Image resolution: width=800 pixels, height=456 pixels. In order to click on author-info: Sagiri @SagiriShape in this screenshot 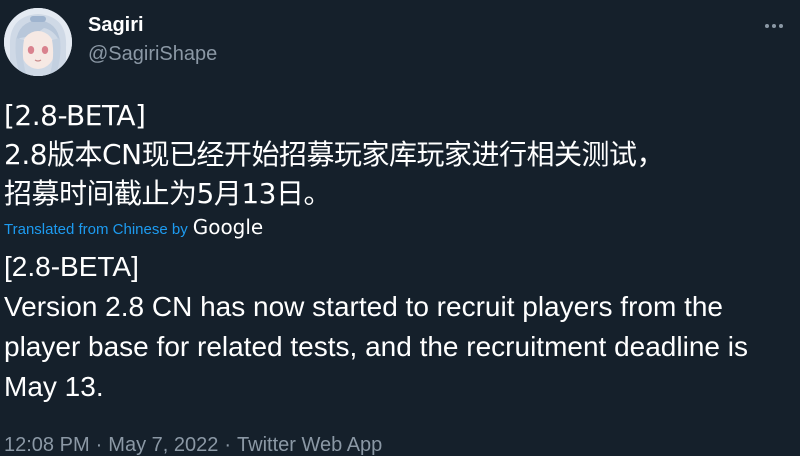, I will do `click(152, 39)`.